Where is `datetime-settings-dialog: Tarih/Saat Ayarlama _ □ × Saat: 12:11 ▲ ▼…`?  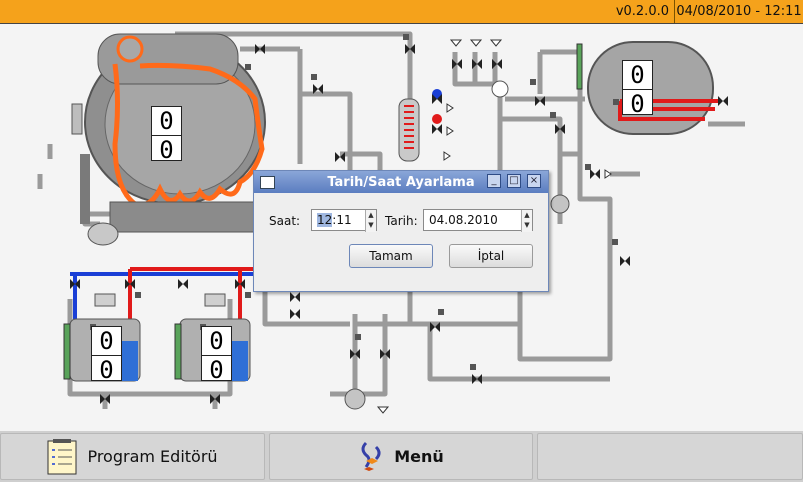 datetime-settings-dialog: Tarih/Saat Ayarlama _ □ × Saat: 12:11 ▲ ▼… is located at coordinates (401, 231).